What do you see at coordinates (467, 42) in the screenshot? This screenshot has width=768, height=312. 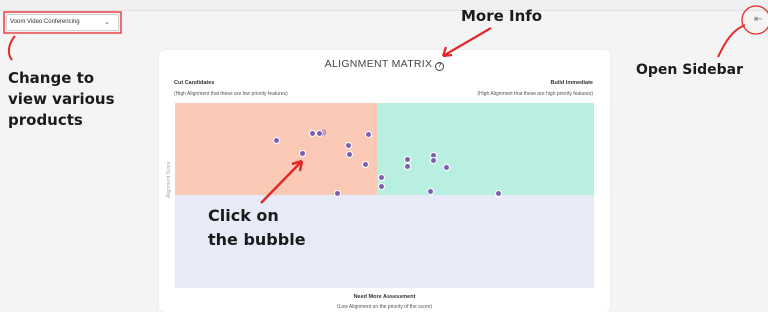 I see `more-info-arrow` at bounding box center [467, 42].